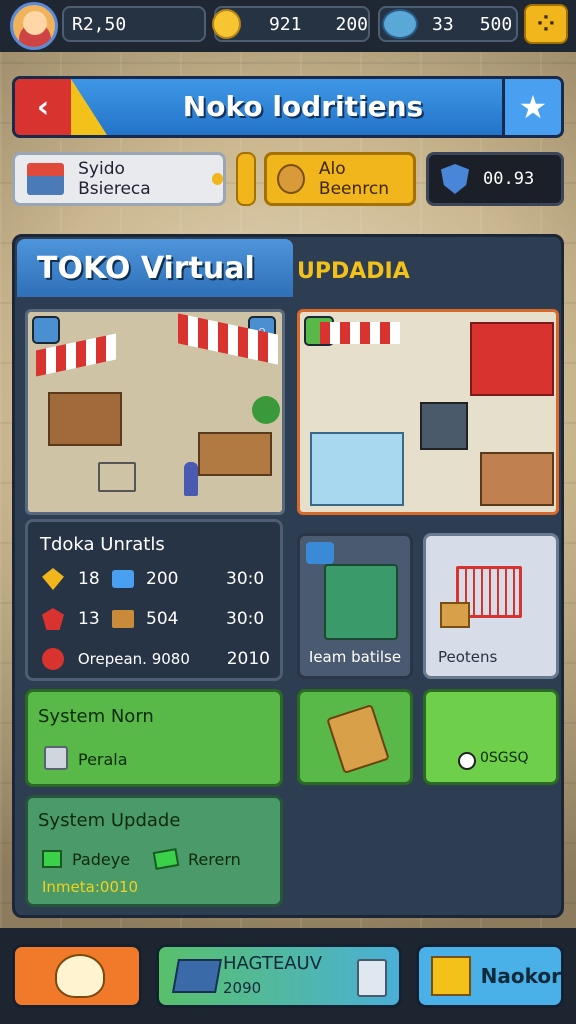  What do you see at coordinates (89, 579) in the screenshot?
I see `stats-row-1-a: 18` at bounding box center [89, 579].